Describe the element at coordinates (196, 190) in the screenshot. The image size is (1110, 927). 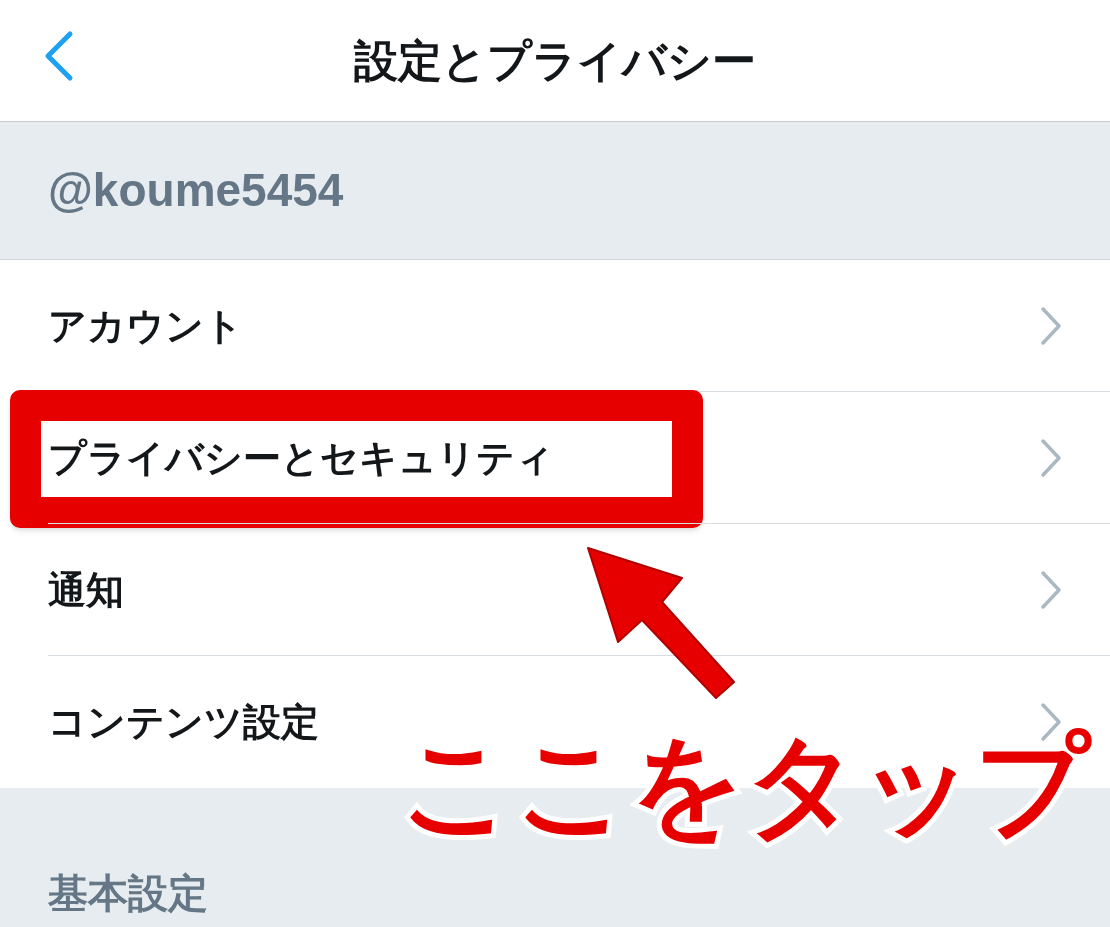
I see `account-handle: @koume5454` at that location.